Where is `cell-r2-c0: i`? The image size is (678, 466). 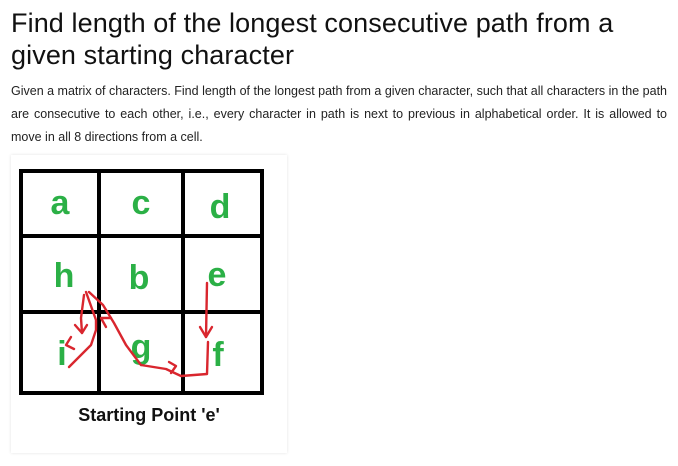
cell-r2-c0: i is located at coordinates (61, 354).